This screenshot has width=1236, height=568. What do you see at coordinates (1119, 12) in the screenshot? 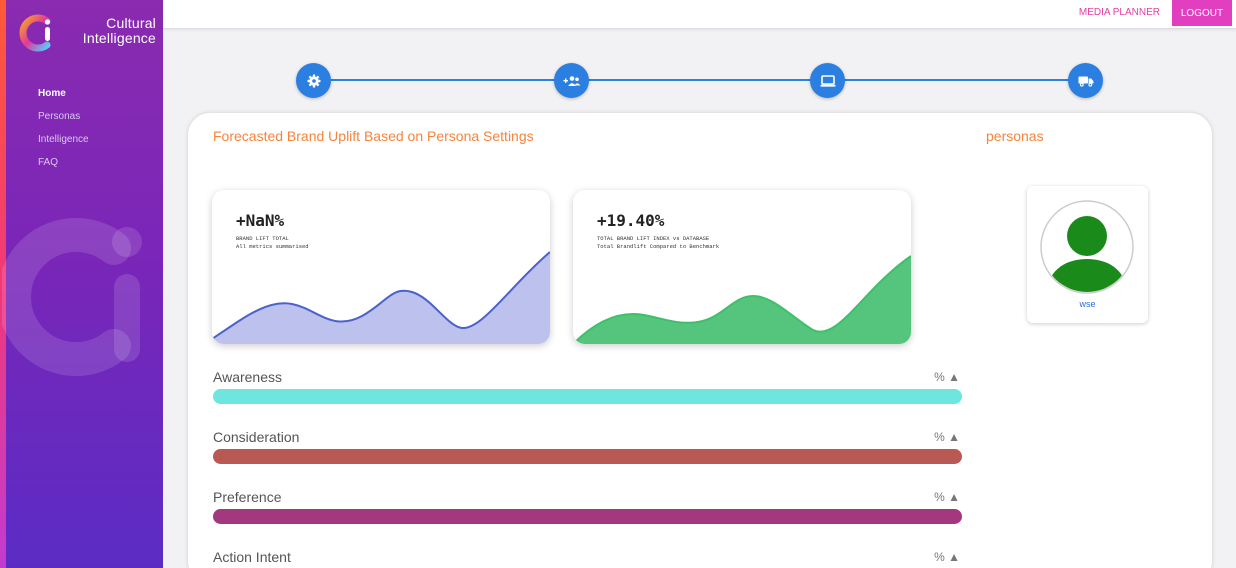
I see `media-planner-link: MEDIA PLANNER` at bounding box center [1119, 12].